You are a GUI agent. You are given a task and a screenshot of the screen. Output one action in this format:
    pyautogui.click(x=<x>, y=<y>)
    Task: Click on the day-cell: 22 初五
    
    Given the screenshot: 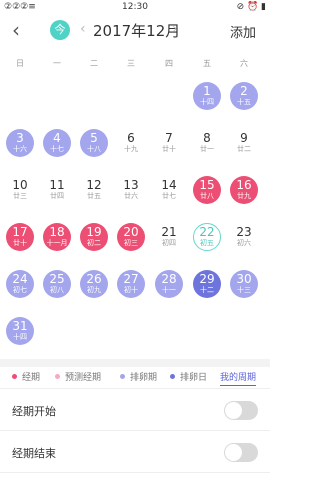 What is the action you would take?
    pyautogui.click(x=207, y=237)
    